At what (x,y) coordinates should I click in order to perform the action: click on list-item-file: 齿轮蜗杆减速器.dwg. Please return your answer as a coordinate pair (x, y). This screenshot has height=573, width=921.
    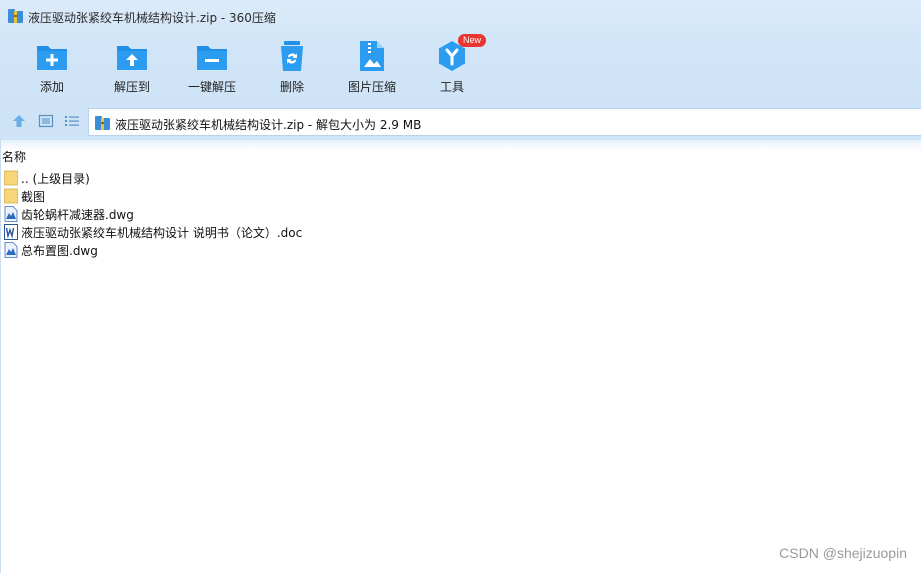
    Looking at the image, I should click on (200, 214).